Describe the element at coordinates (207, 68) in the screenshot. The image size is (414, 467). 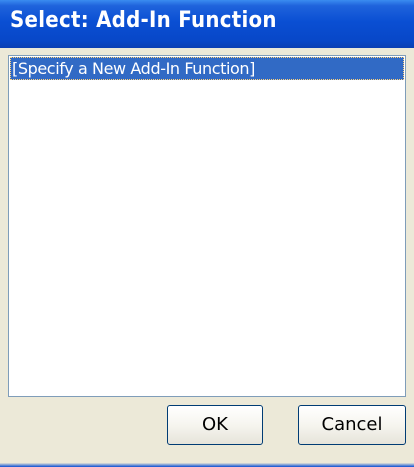
I see `list-item-specify-new-add-in: [Specify a New Add-In Function]` at that location.